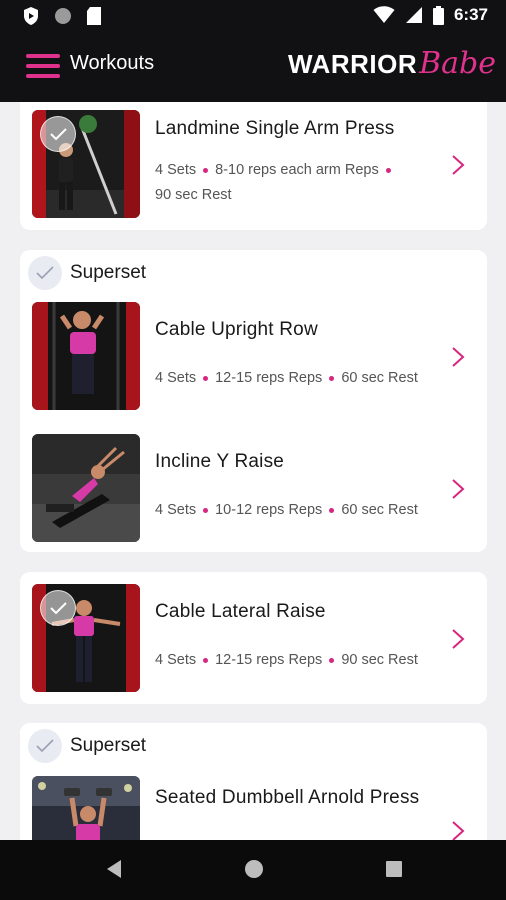 The image size is (506, 900). I want to click on home-circle-icon, so click(254, 869).